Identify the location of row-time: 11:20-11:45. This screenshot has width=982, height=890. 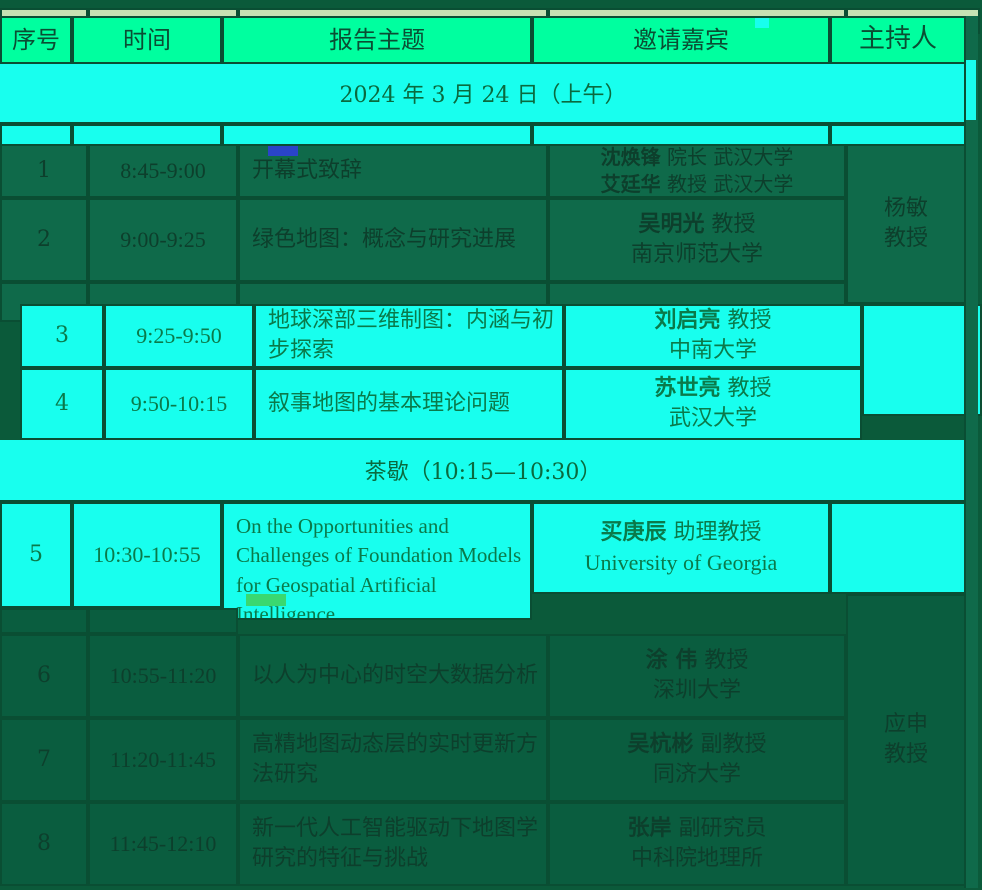
(163, 760).